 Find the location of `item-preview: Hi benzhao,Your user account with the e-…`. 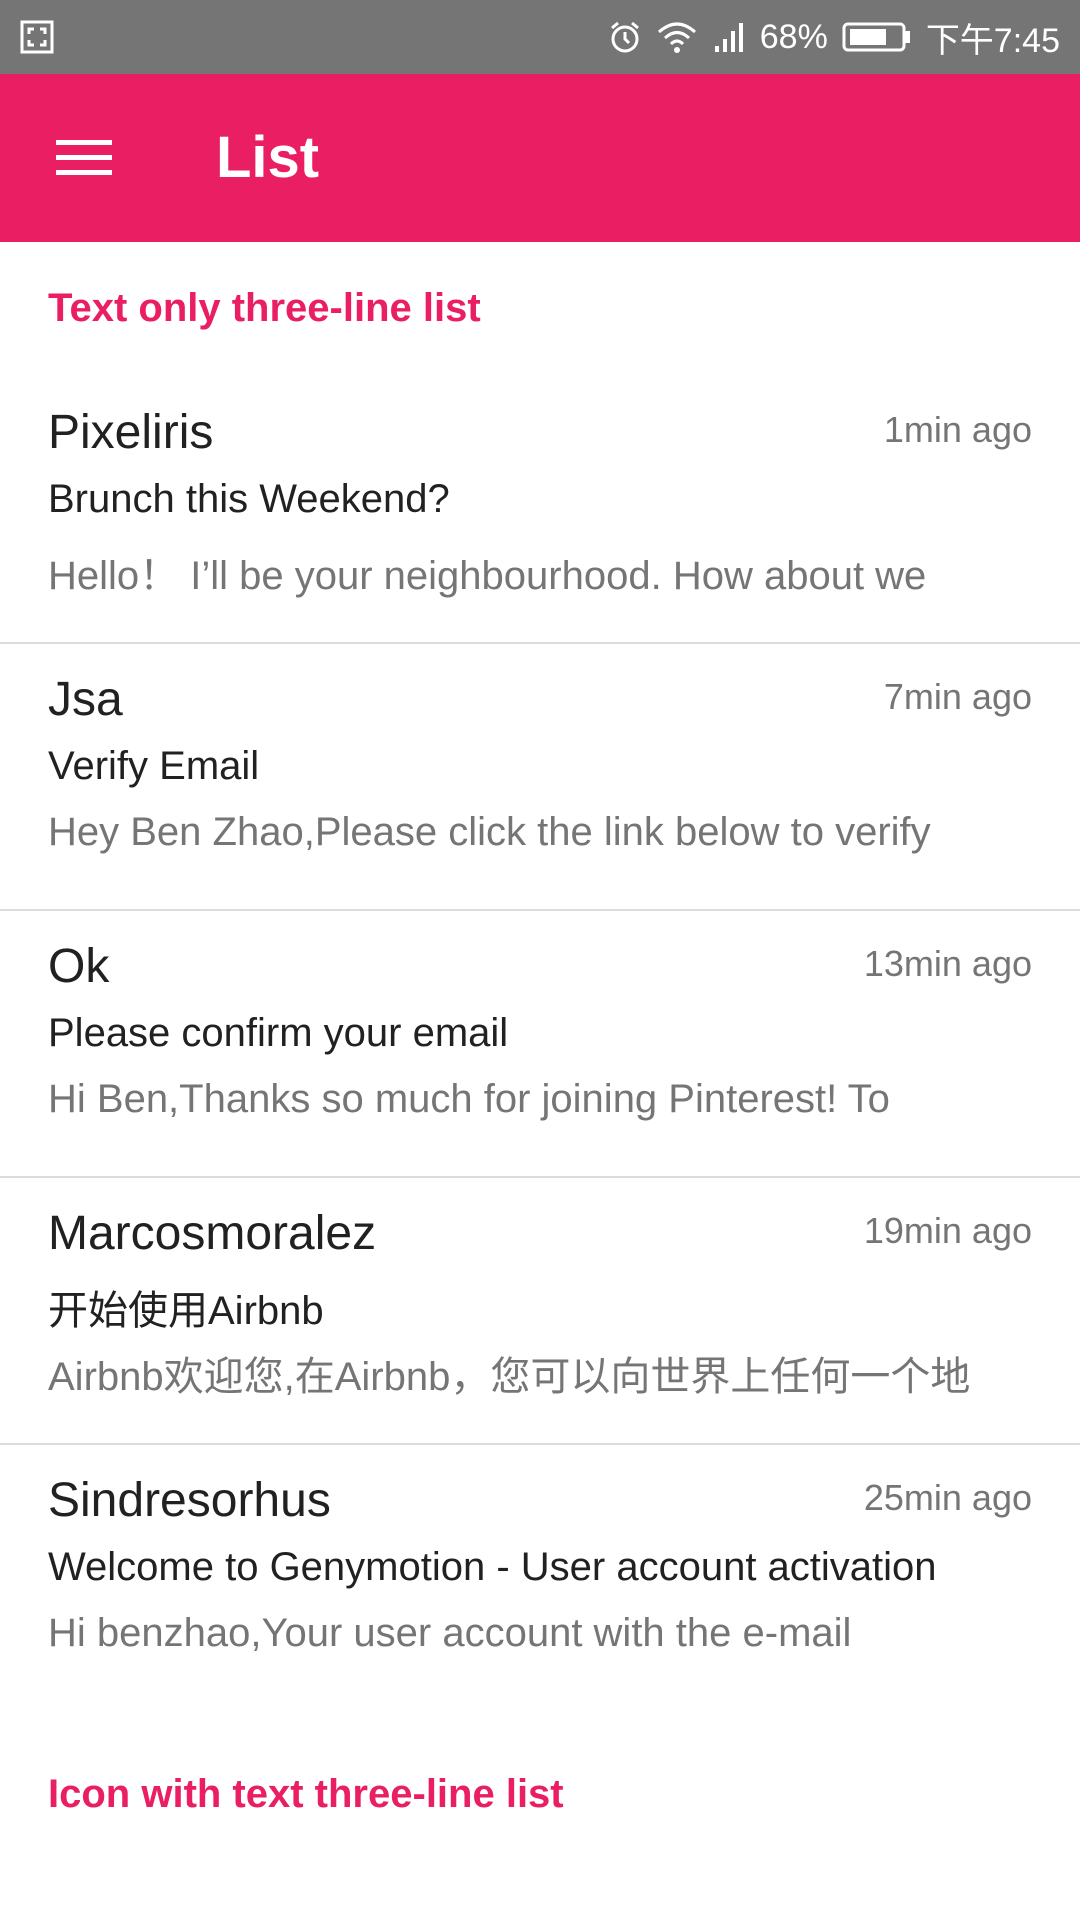

item-preview: Hi benzhao,Your user account with the e-… is located at coordinates (450, 1633).